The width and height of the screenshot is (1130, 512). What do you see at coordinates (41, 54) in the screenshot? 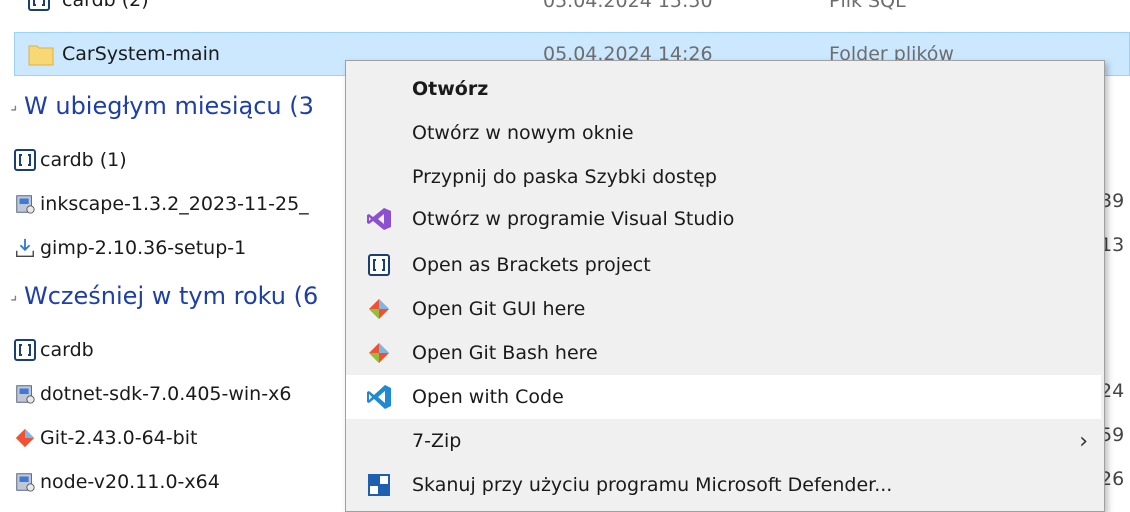
I see `folder-icon` at bounding box center [41, 54].